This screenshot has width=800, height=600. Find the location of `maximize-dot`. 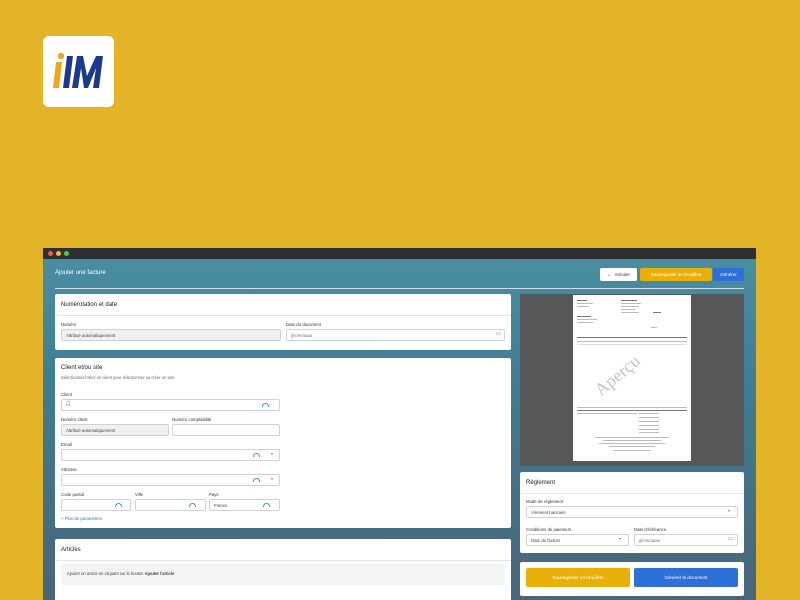

maximize-dot is located at coordinates (66, 253).